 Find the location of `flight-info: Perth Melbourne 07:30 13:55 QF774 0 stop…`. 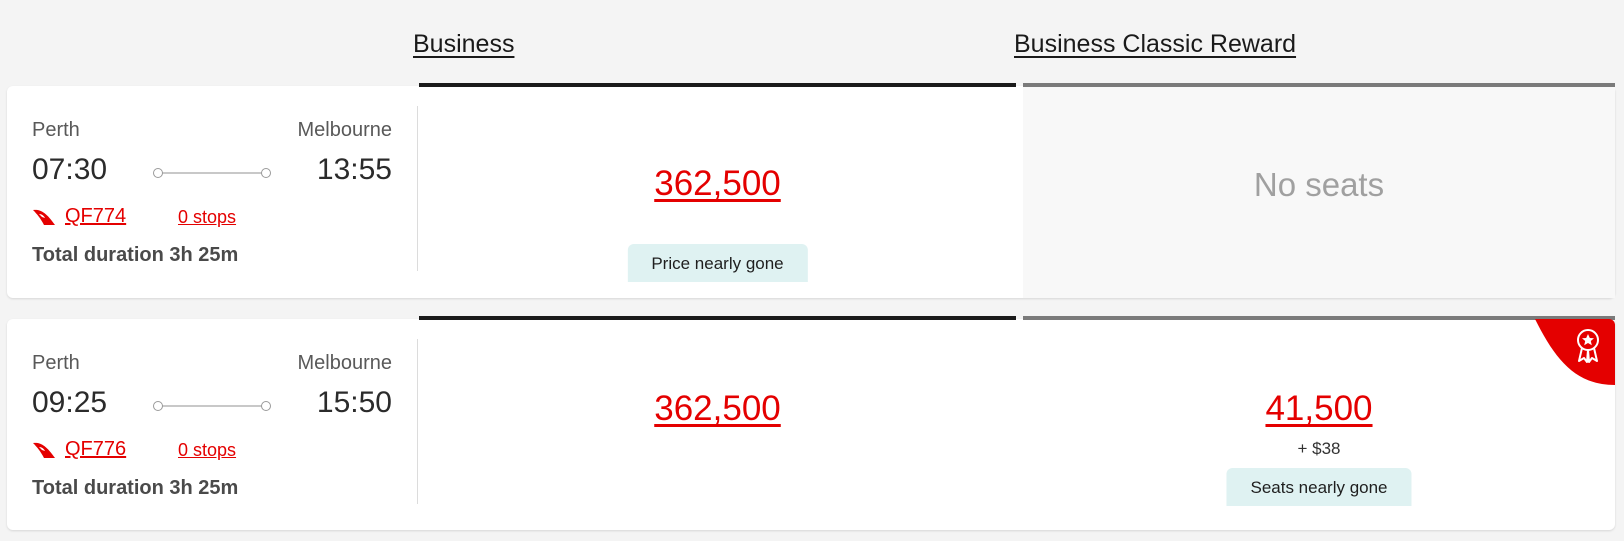

flight-info: Perth Melbourne 07:30 13:55 QF774 0 stop… is located at coordinates (212, 192).